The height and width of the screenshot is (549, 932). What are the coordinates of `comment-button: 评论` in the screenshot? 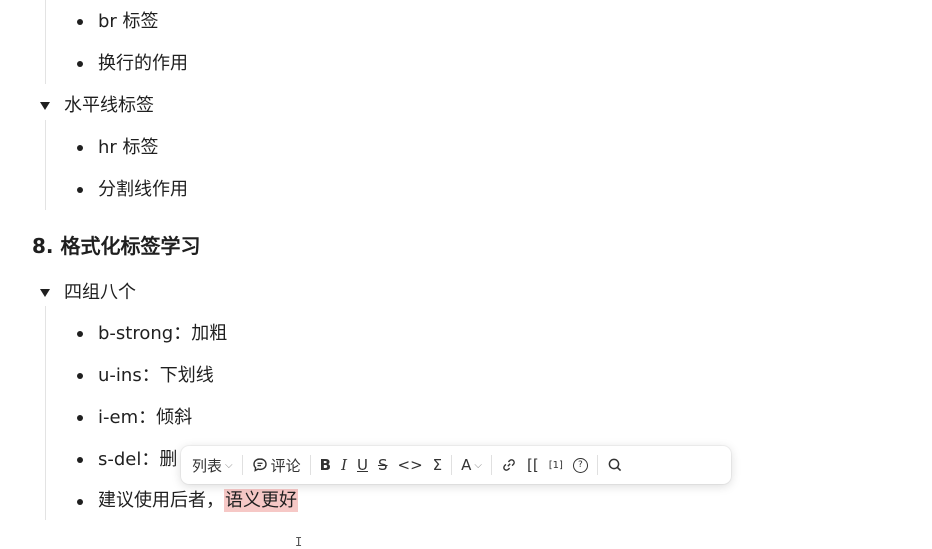 It's located at (276, 465).